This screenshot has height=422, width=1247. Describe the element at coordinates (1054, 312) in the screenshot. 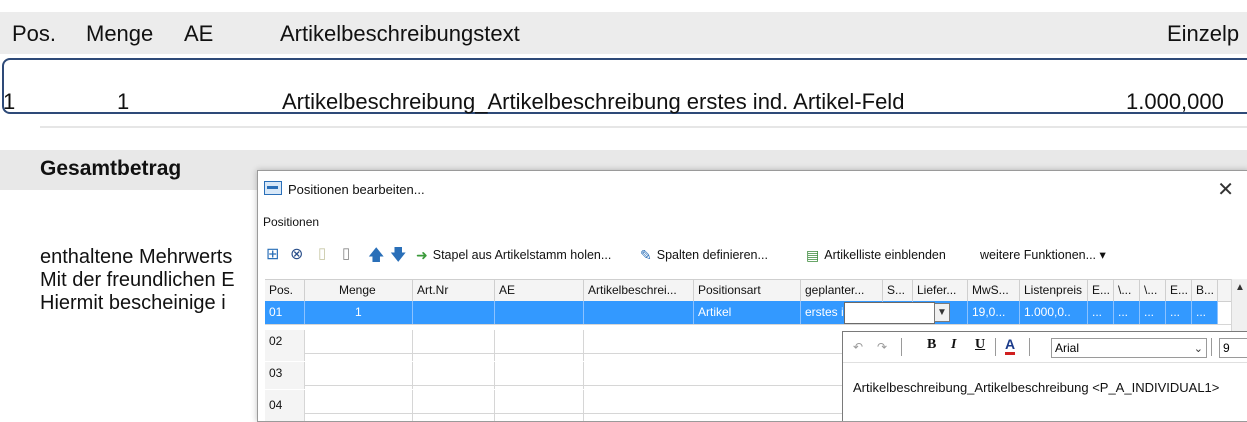

I see `row-listenpreis: 1.000,0..` at that location.